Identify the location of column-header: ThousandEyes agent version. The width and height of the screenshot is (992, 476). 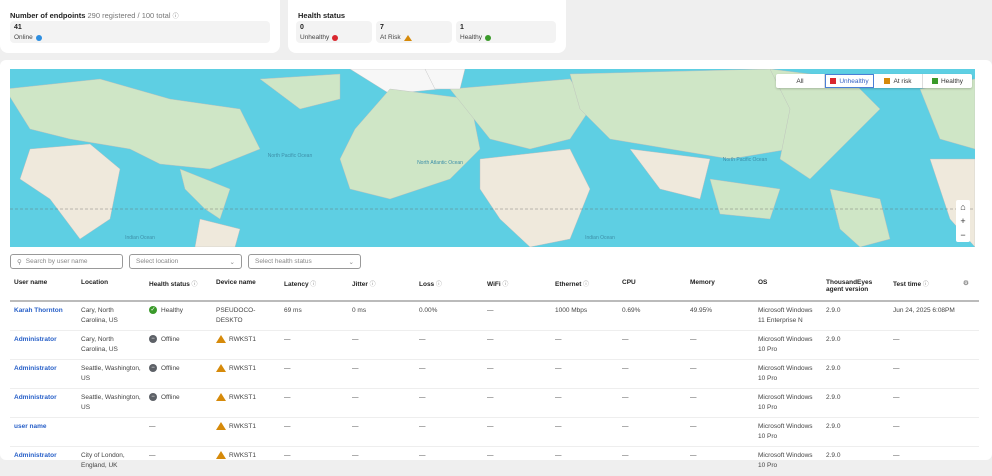
(855, 288).